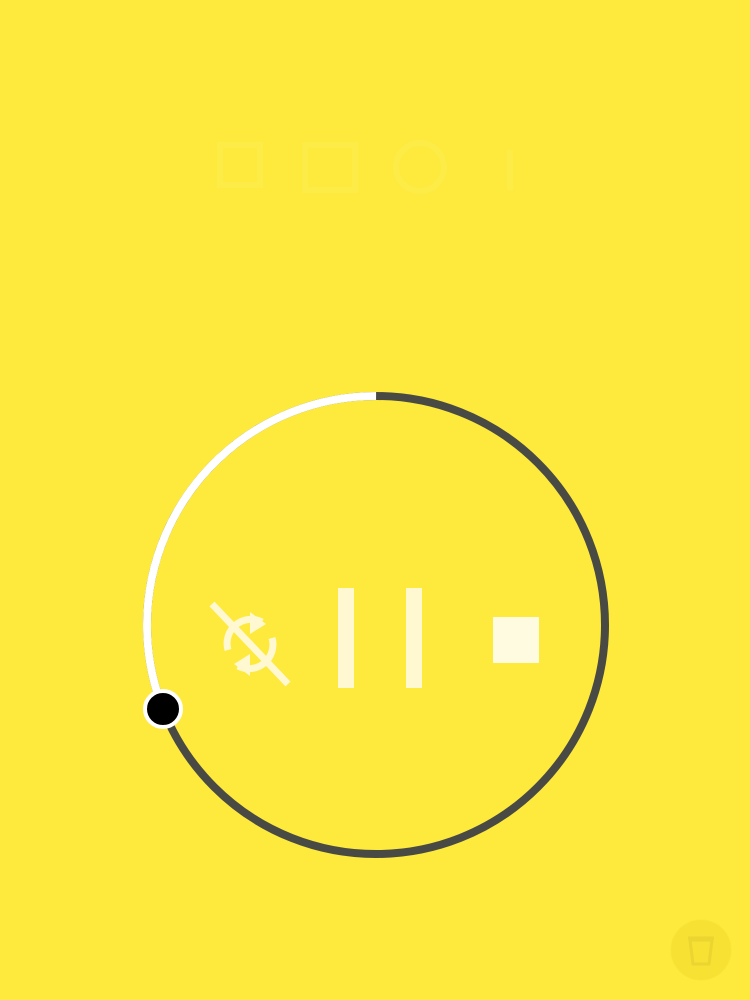 This screenshot has height=1000, width=750. I want to click on stop-button, so click(516, 640).